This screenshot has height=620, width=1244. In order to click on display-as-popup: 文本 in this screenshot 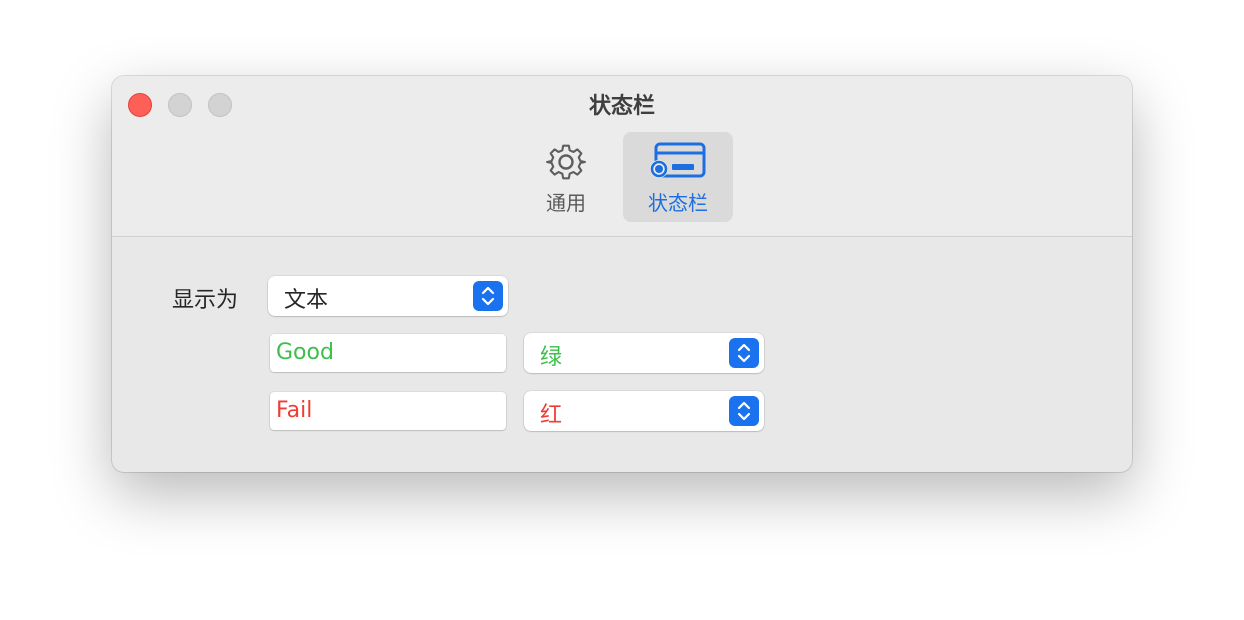, I will do `click(388, 296)`.